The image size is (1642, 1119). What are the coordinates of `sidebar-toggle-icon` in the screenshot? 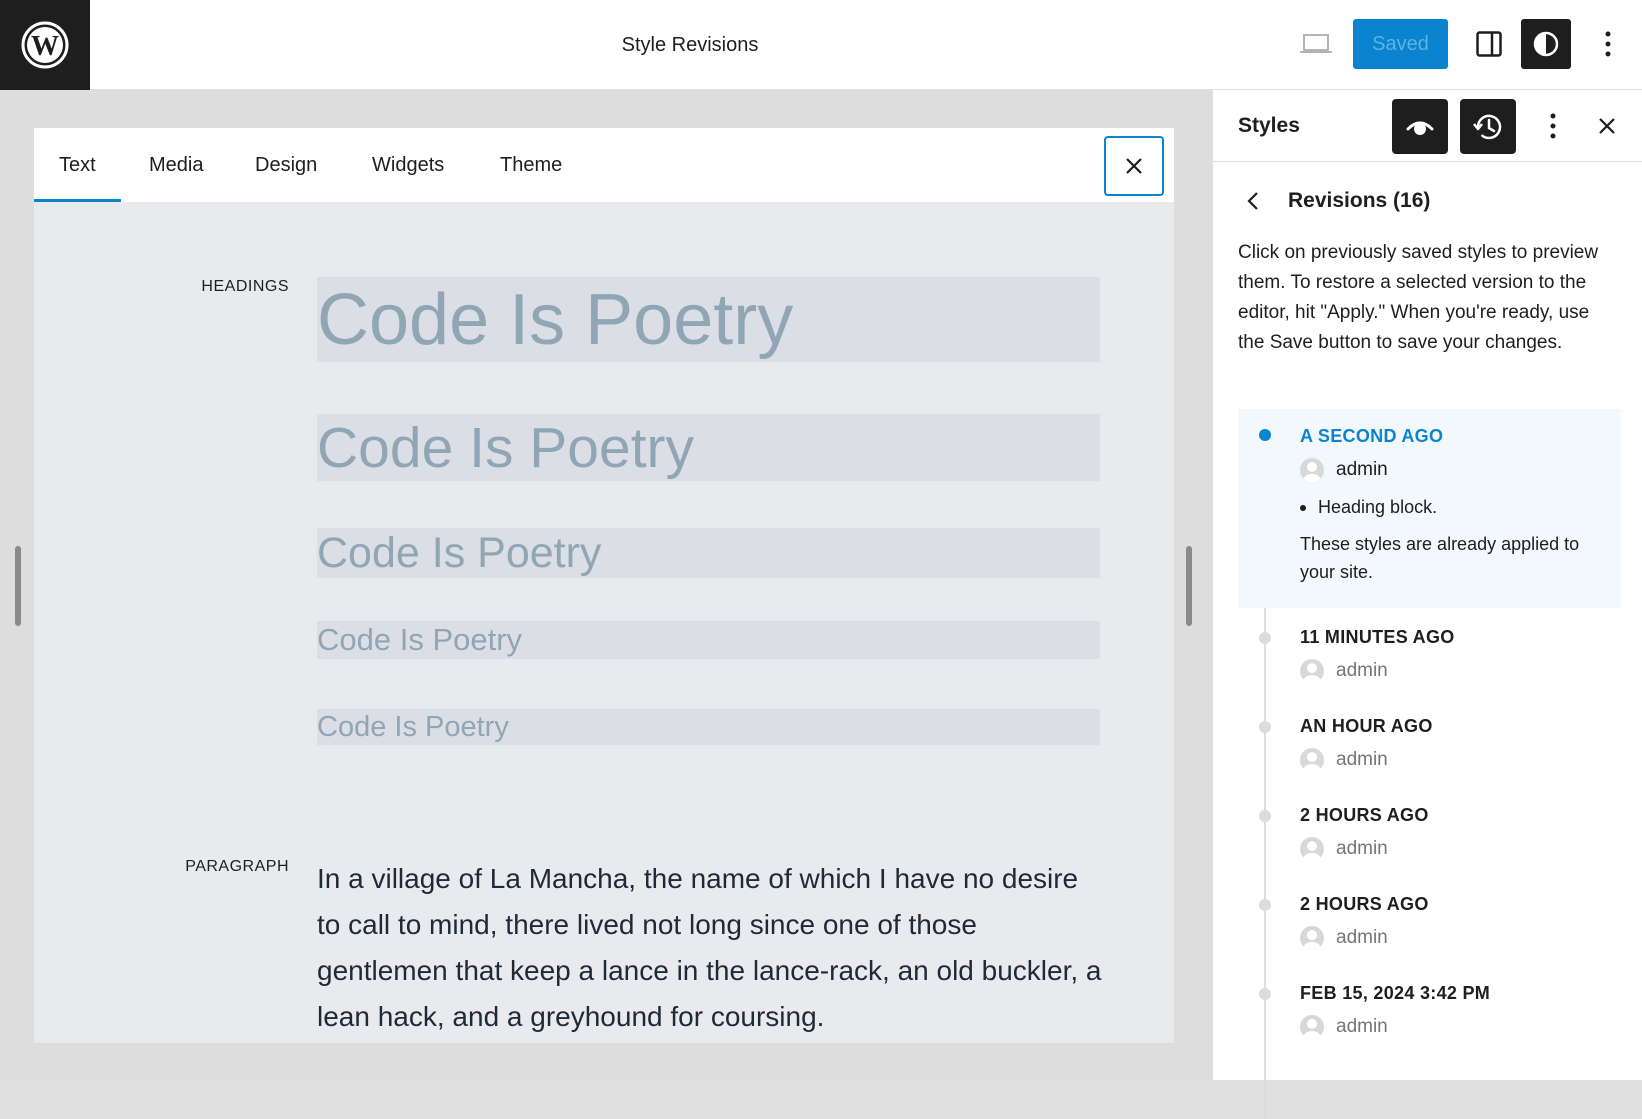 It's located at (1489, 44).